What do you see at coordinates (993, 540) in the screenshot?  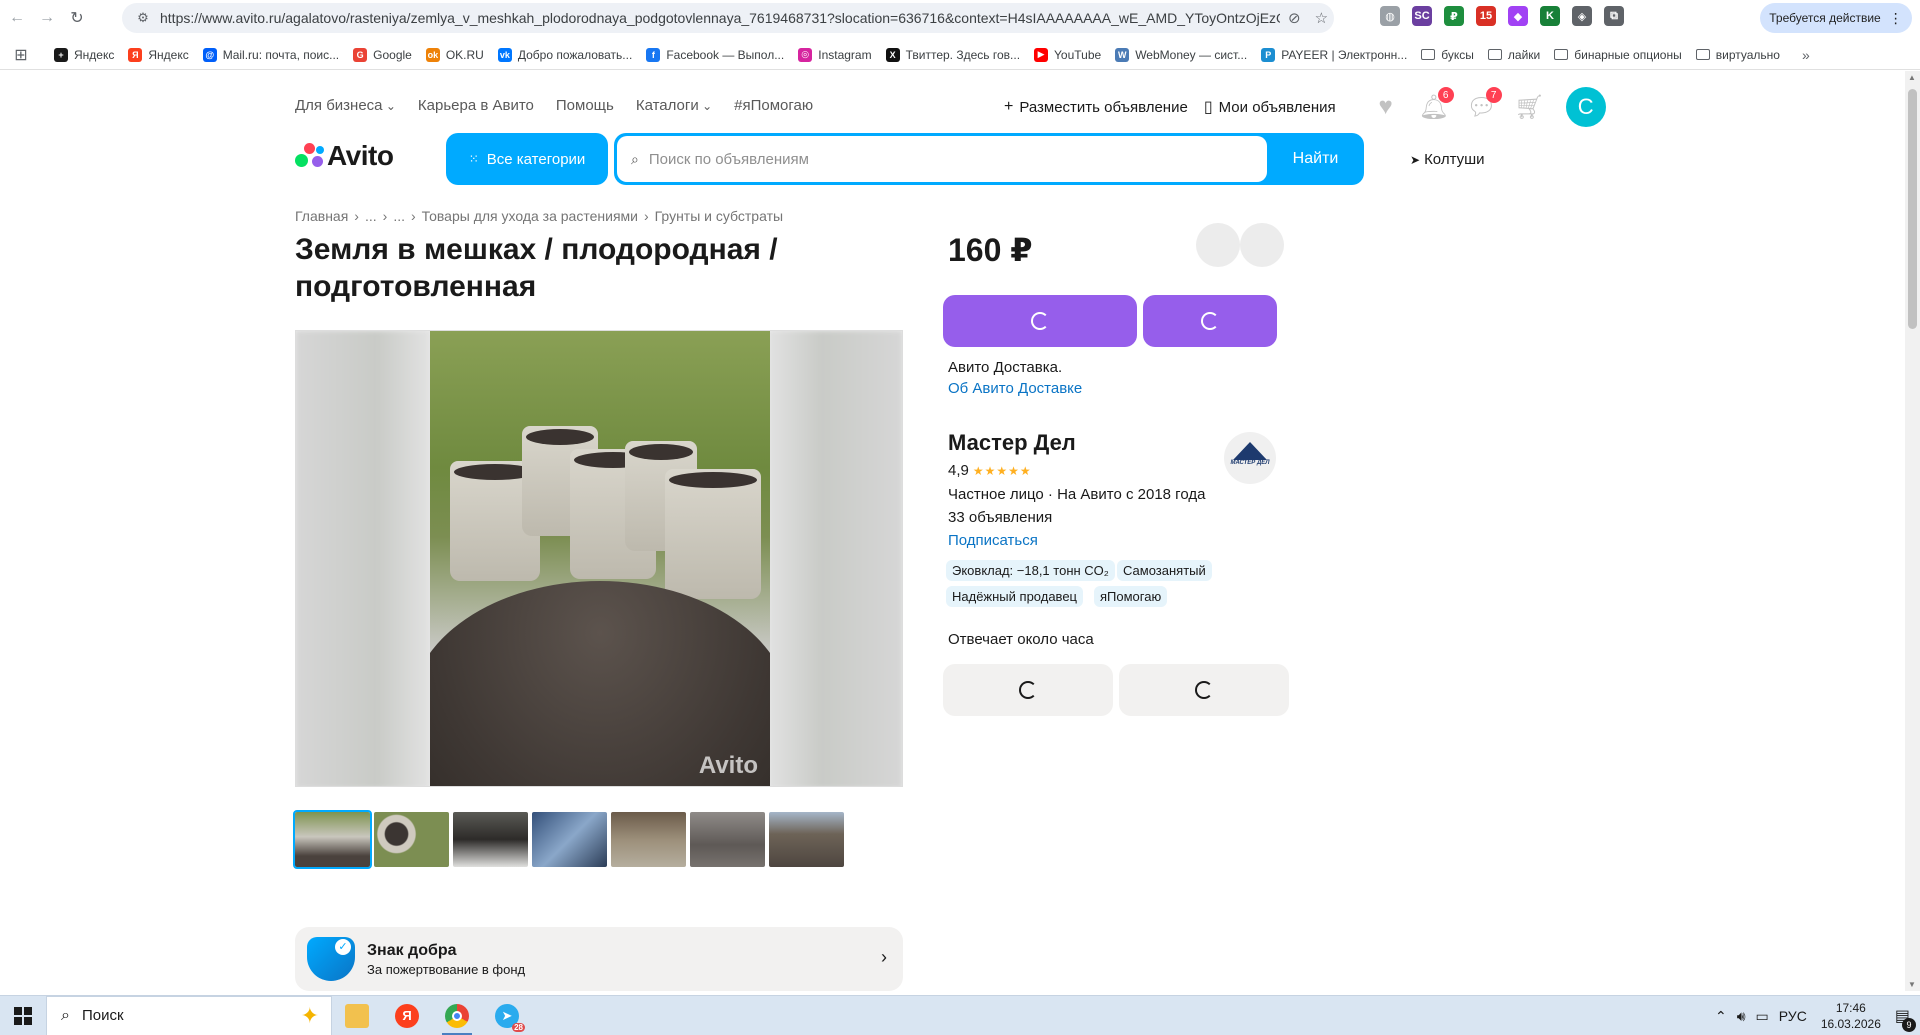 I see `subscribe-link: Подписаться` at bounding box center [993, 540].